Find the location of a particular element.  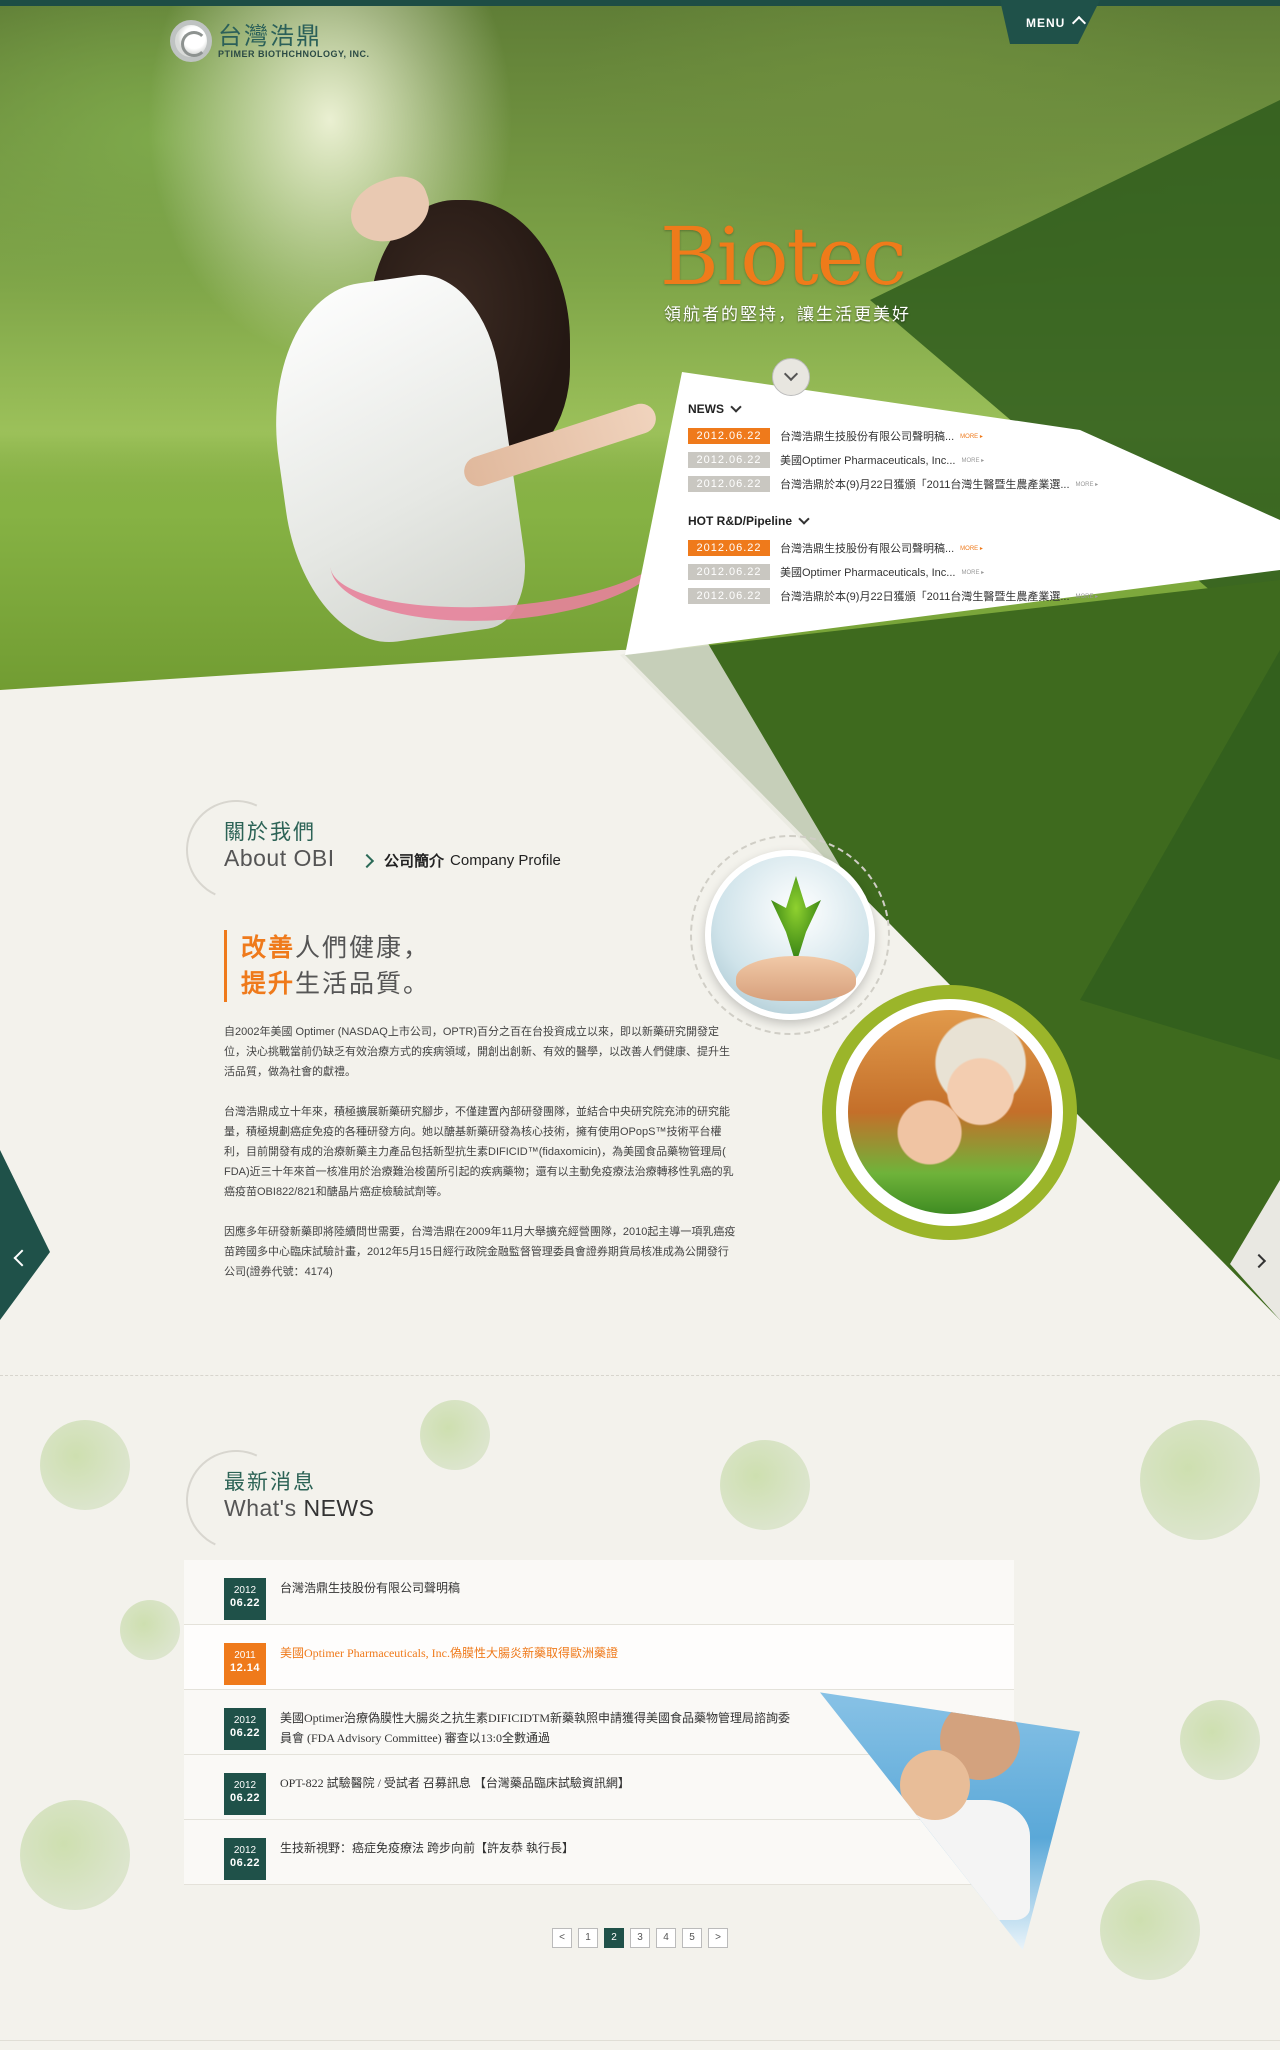

news-headline: OPT-822 試驗醫院 / 受試者 召募訊息 【台灣藥品臨床試驗資訊網】 is located at coordinates (540, 1796).